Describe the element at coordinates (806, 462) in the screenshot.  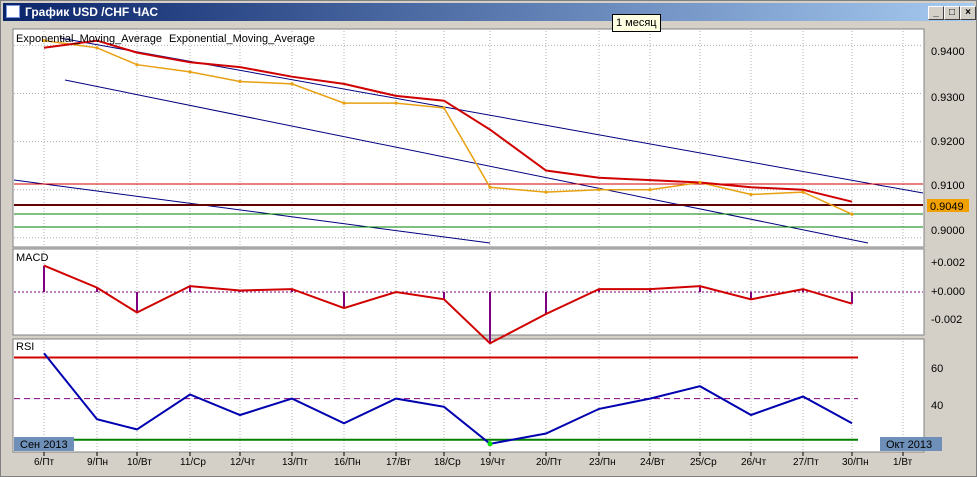
I see `date-tick-label: 27/Пт` at that location.